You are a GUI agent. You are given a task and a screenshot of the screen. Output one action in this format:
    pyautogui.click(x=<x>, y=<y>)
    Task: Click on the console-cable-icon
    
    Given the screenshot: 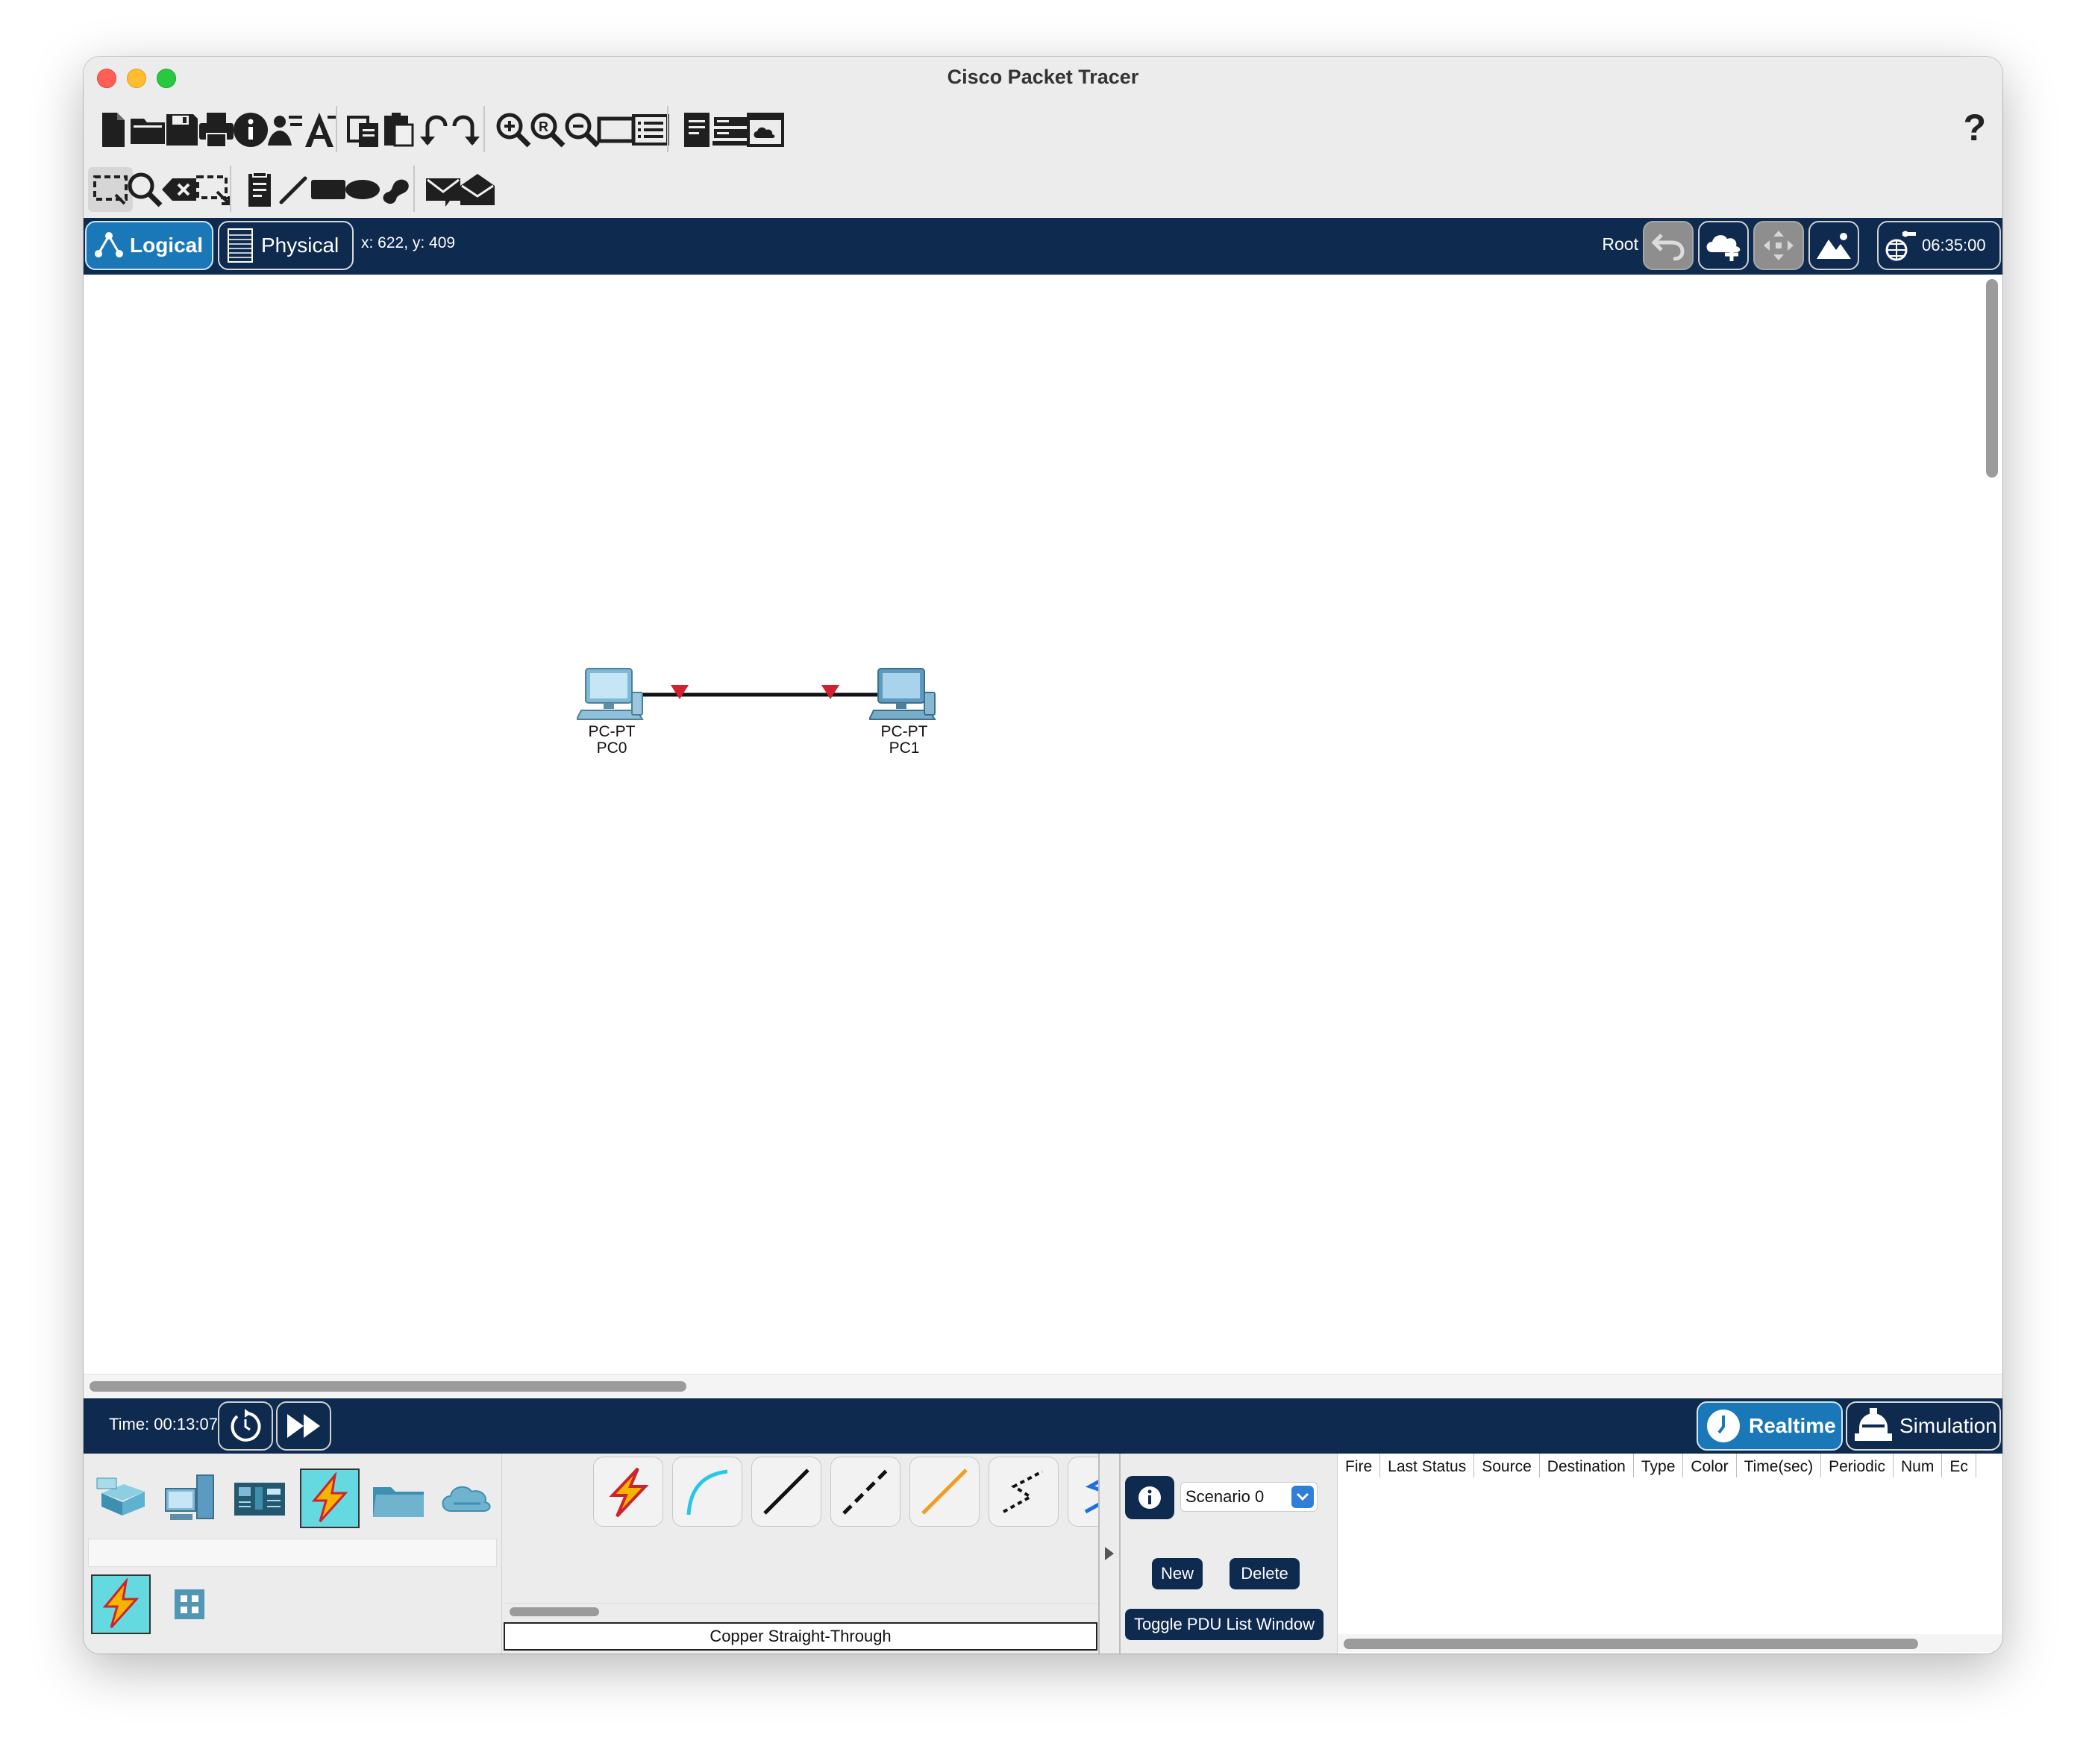 What is the action you would take?
    pyautogui.click(x=707, y=1492)
    